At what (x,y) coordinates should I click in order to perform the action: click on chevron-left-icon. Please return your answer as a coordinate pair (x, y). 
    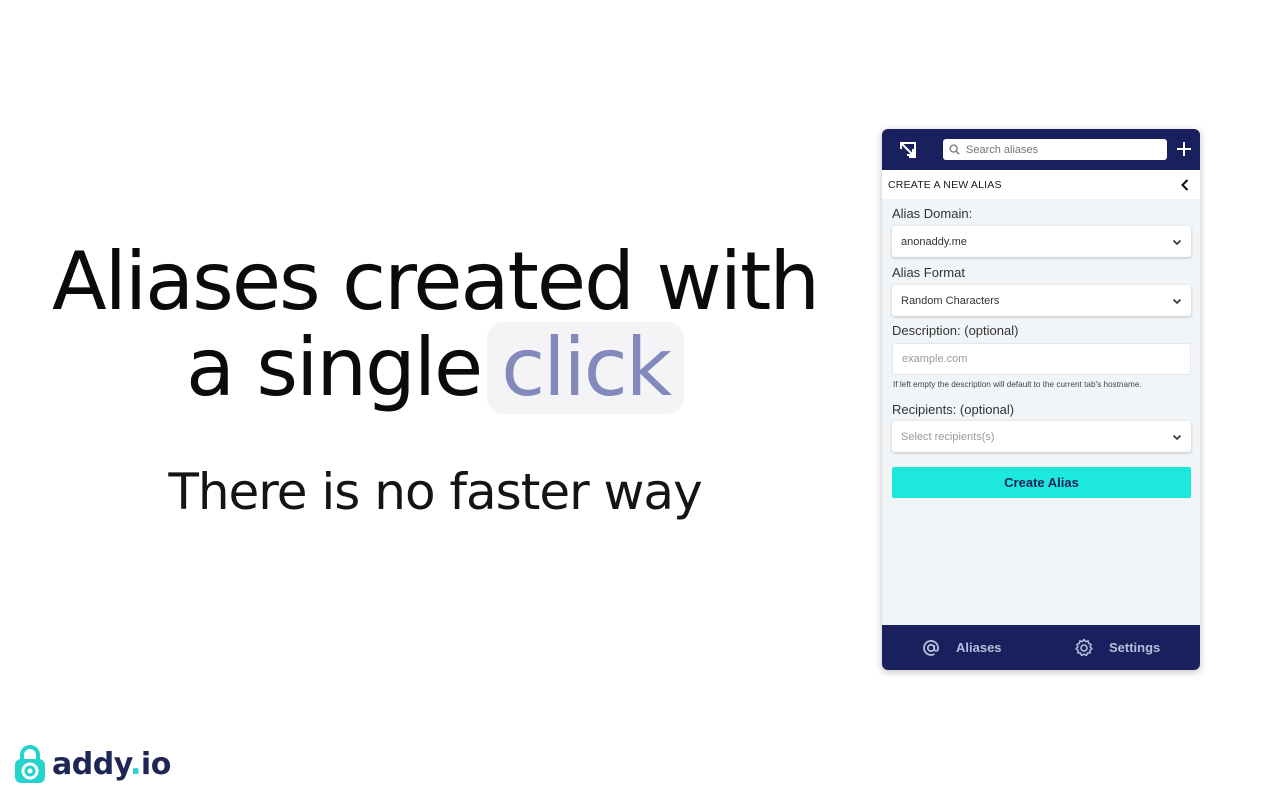
    Looking at the image, I should click on (1185, 185).